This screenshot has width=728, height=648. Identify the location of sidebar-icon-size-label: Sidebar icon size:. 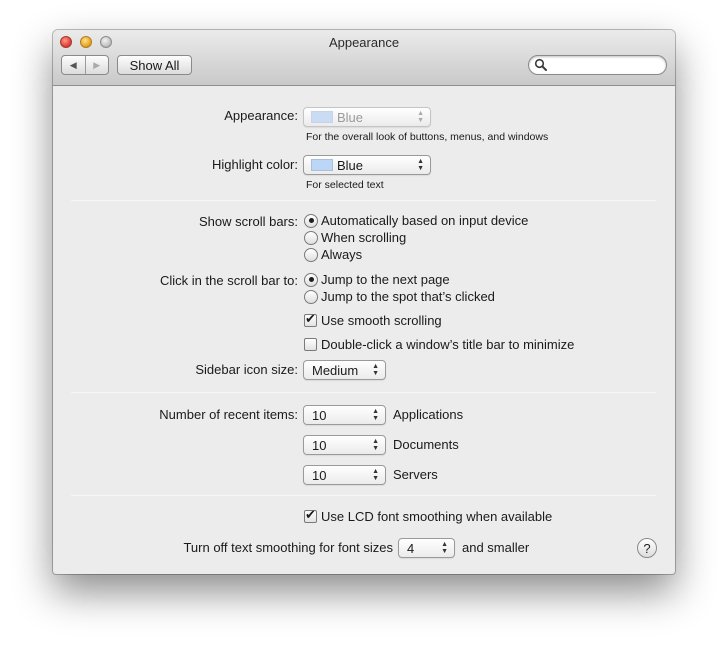
(246, 369).